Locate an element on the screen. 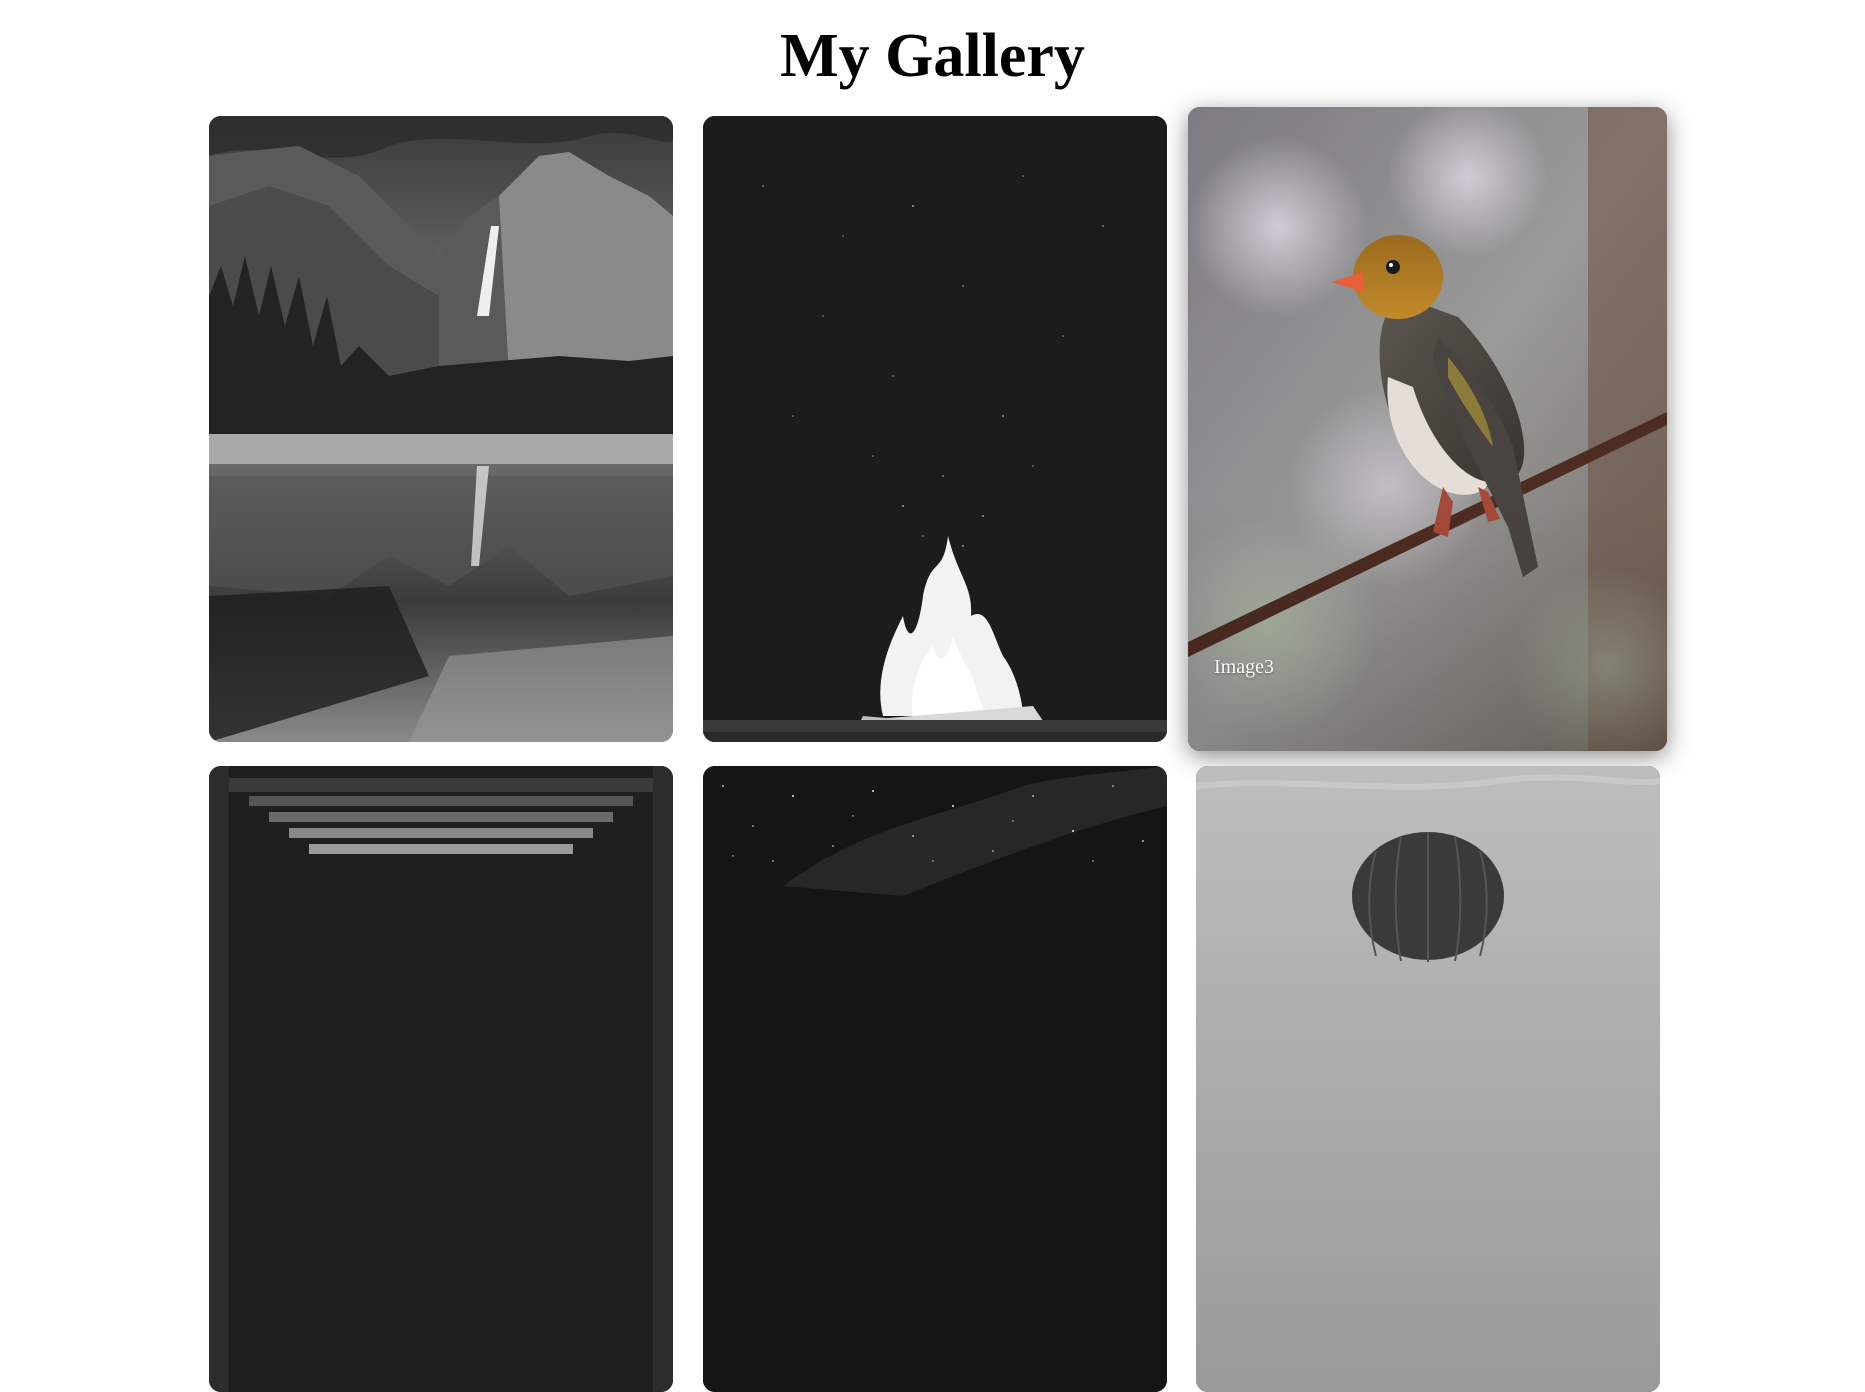  gallery-card-image1 is located at coordinates (441, 429).